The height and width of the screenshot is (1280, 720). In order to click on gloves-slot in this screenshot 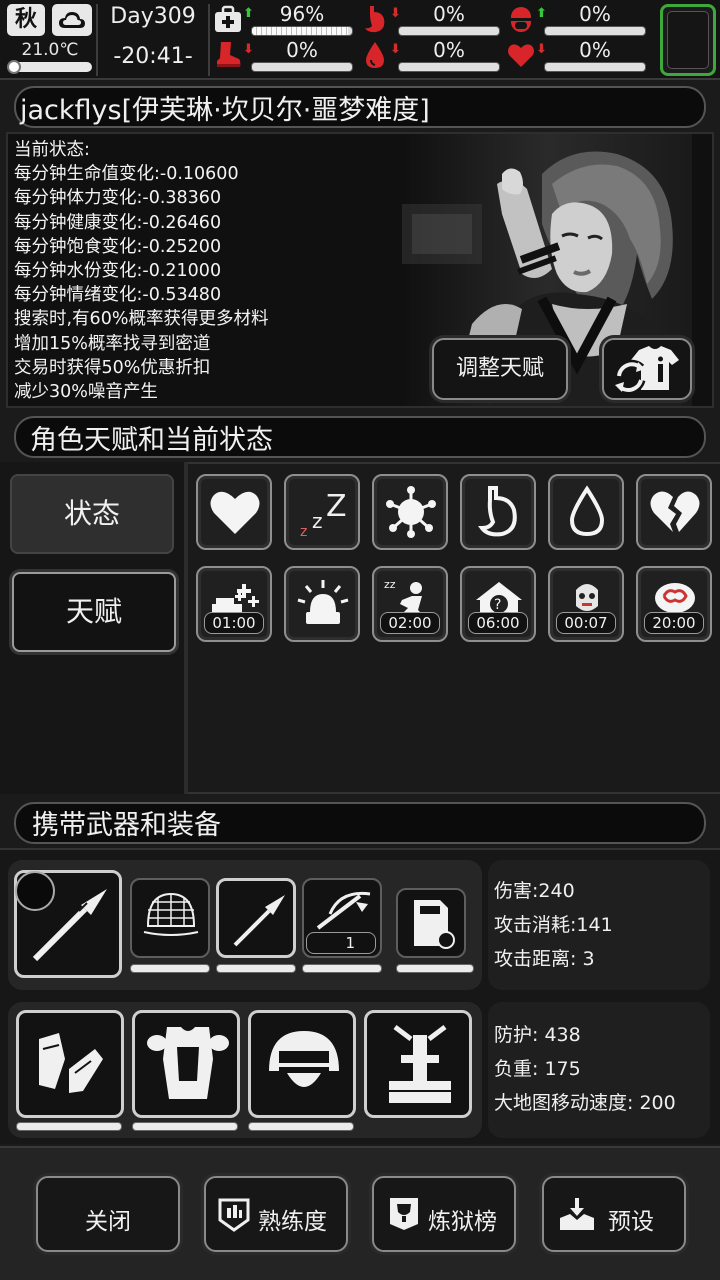, I will do `click(70, 1064)`.